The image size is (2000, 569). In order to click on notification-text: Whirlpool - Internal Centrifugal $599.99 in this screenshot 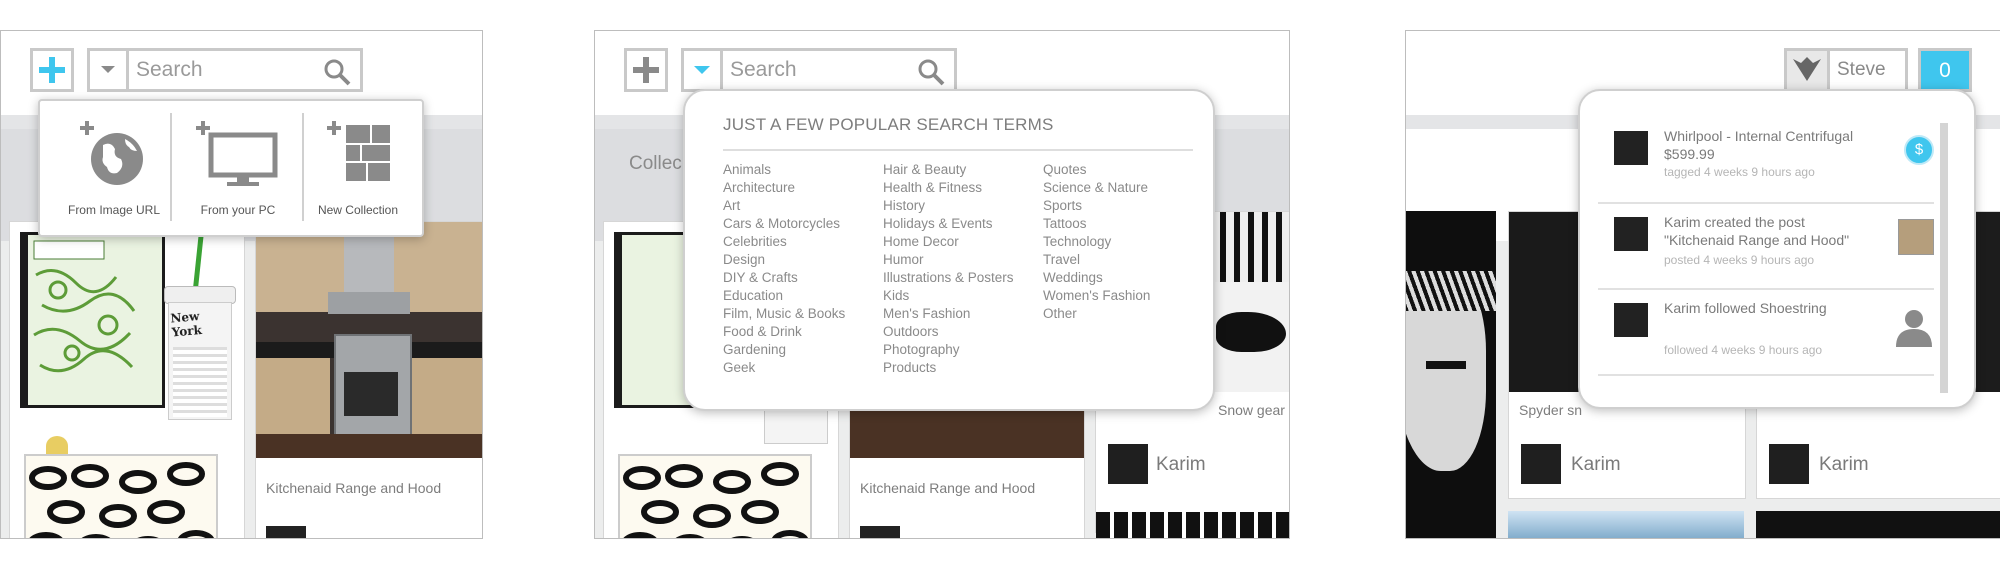, I will do `click(1759, 145)`.